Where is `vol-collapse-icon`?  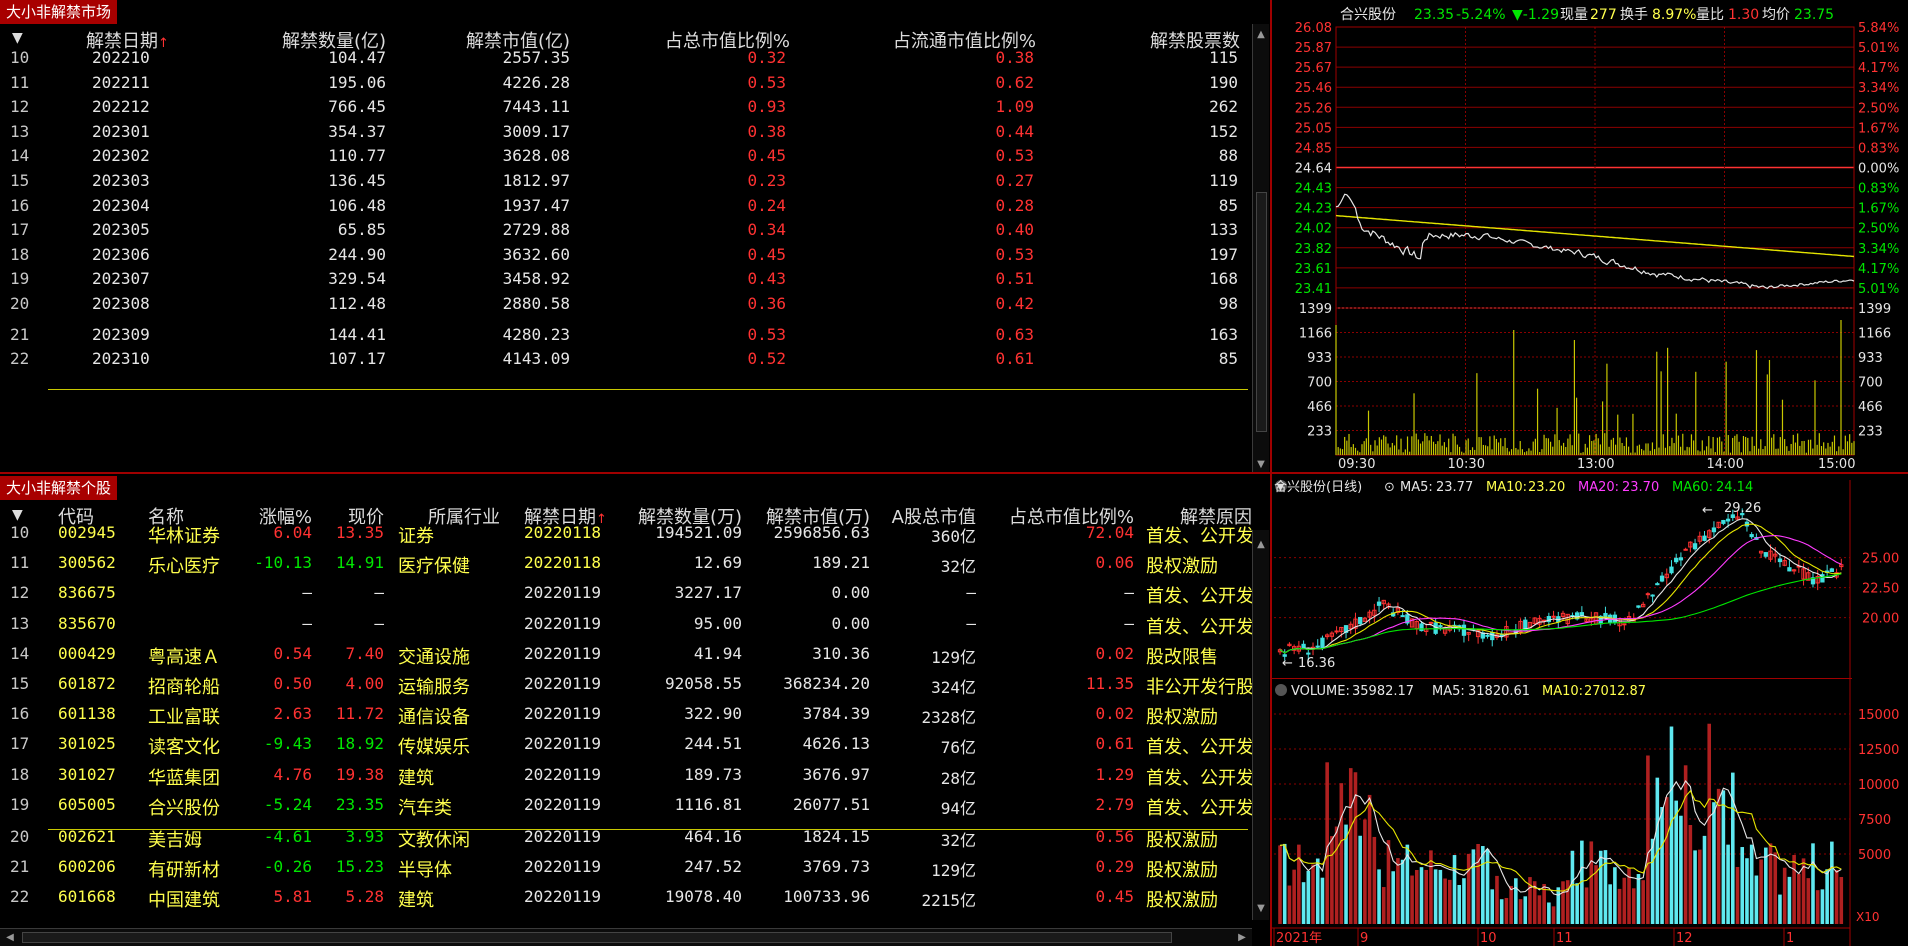
vol-collapse-icon is located at coordinates (1281, 690).